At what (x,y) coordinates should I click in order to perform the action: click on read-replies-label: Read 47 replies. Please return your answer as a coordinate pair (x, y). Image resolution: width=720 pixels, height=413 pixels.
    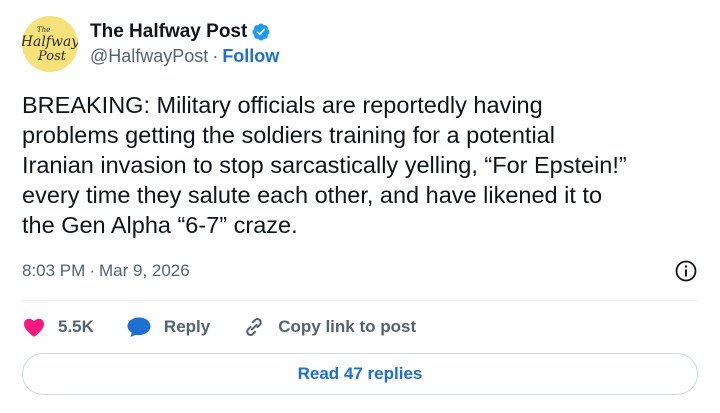
    Looking at the image, I should click on (360, 373).